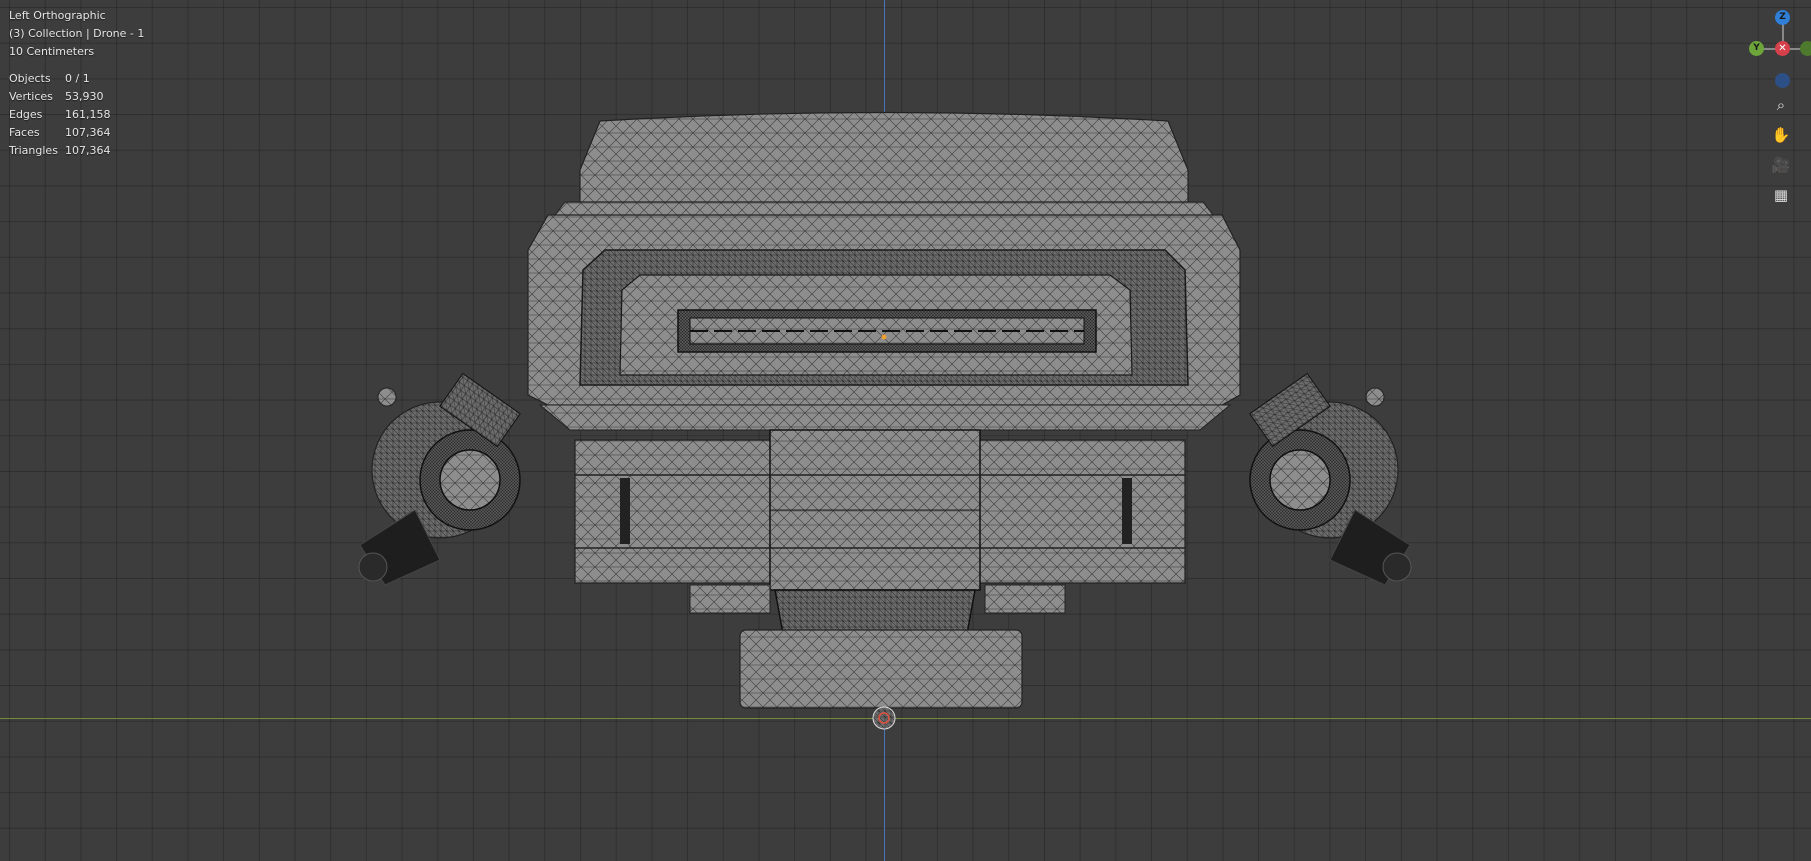 The image size is (1811, 861). I want to click on grid-scale: 10 Centimeters, so click(52, 51).